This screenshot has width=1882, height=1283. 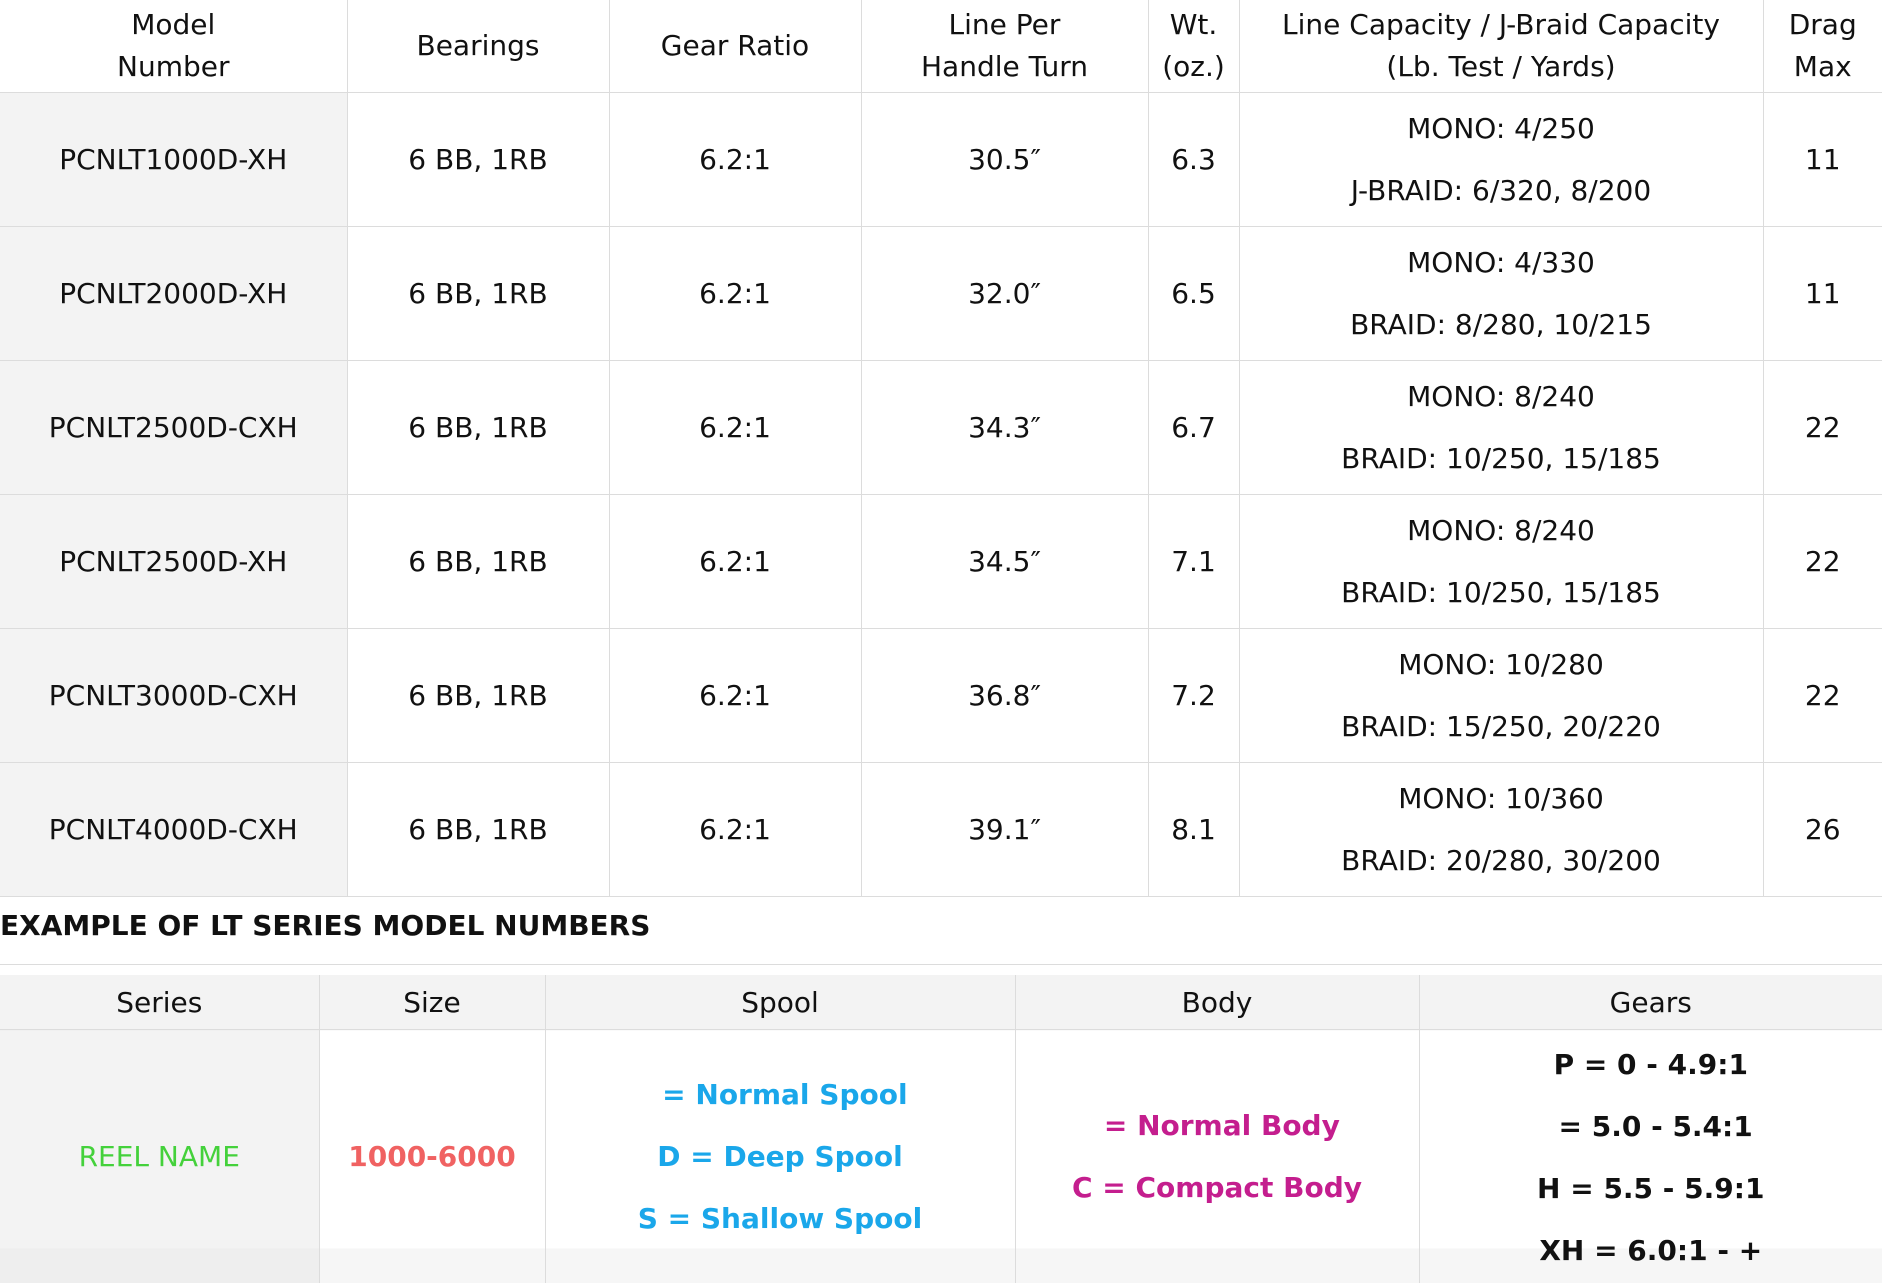 I want to click on line-per-turn-cell: 36.8″, so click(x=1004, y=696).